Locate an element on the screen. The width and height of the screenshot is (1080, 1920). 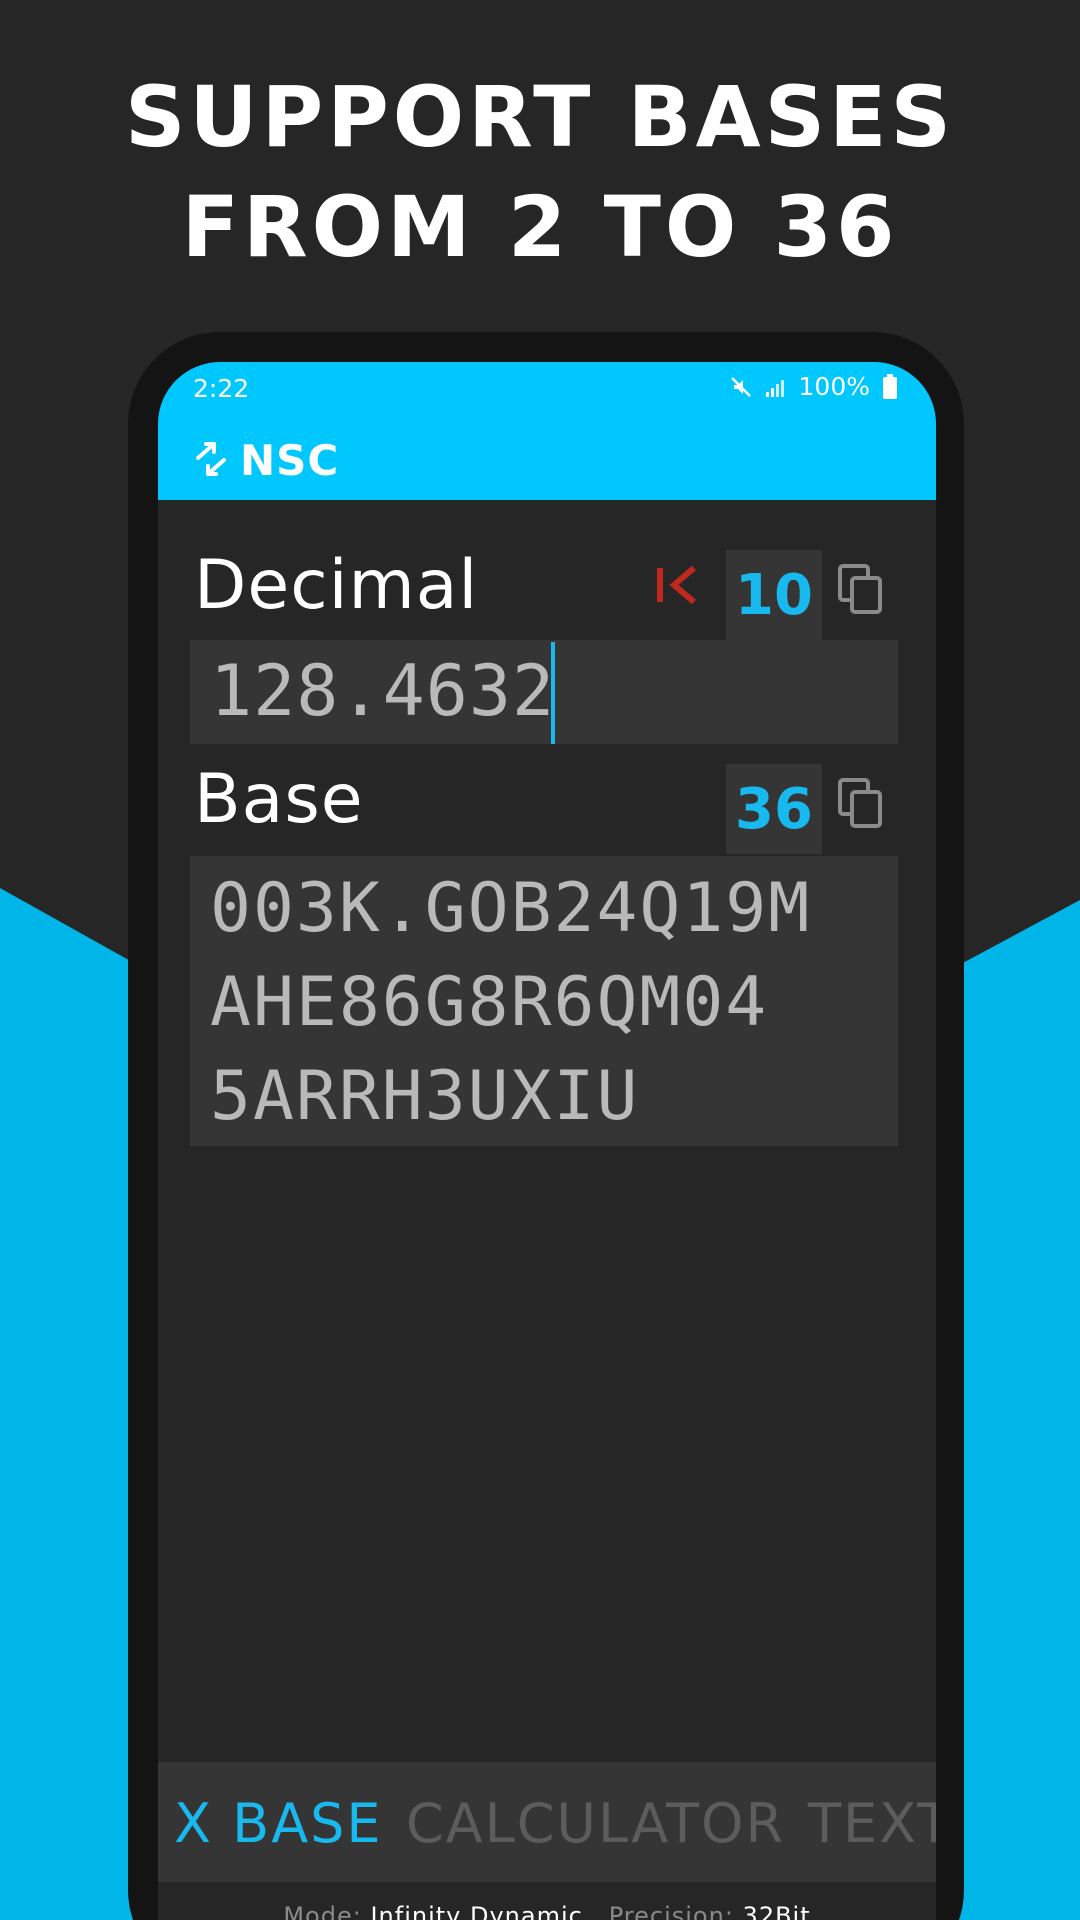
bottom-tab-bar: X BASE CALCULATOR TEXT is located at coordinates (547, 1822).